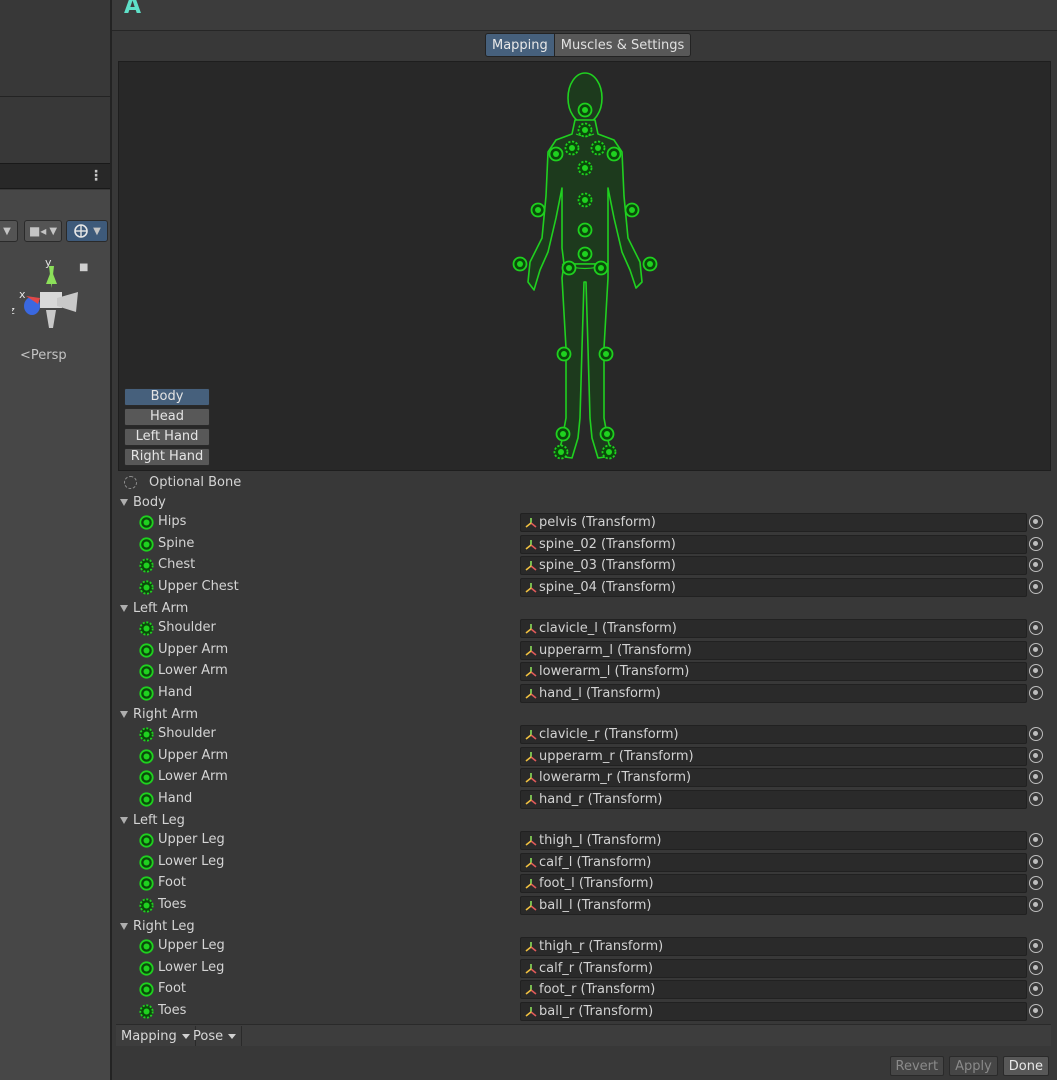  Describe the element at coordinates (773, 989) in the screenshot. I see `transform-object-field: foot_r (Transform)` at that location.